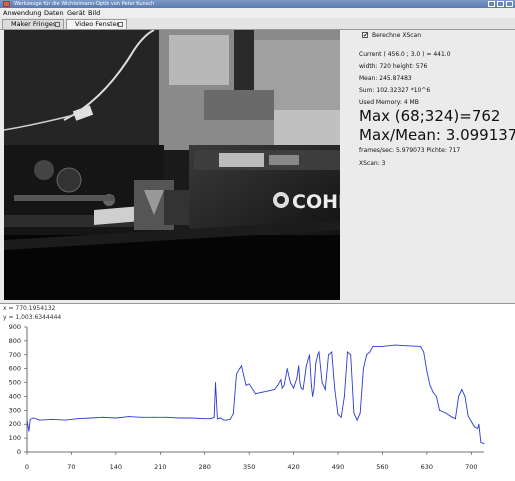 This screenshot has width=515, height=481. I want to click on minimize-button, so click(491, 4).